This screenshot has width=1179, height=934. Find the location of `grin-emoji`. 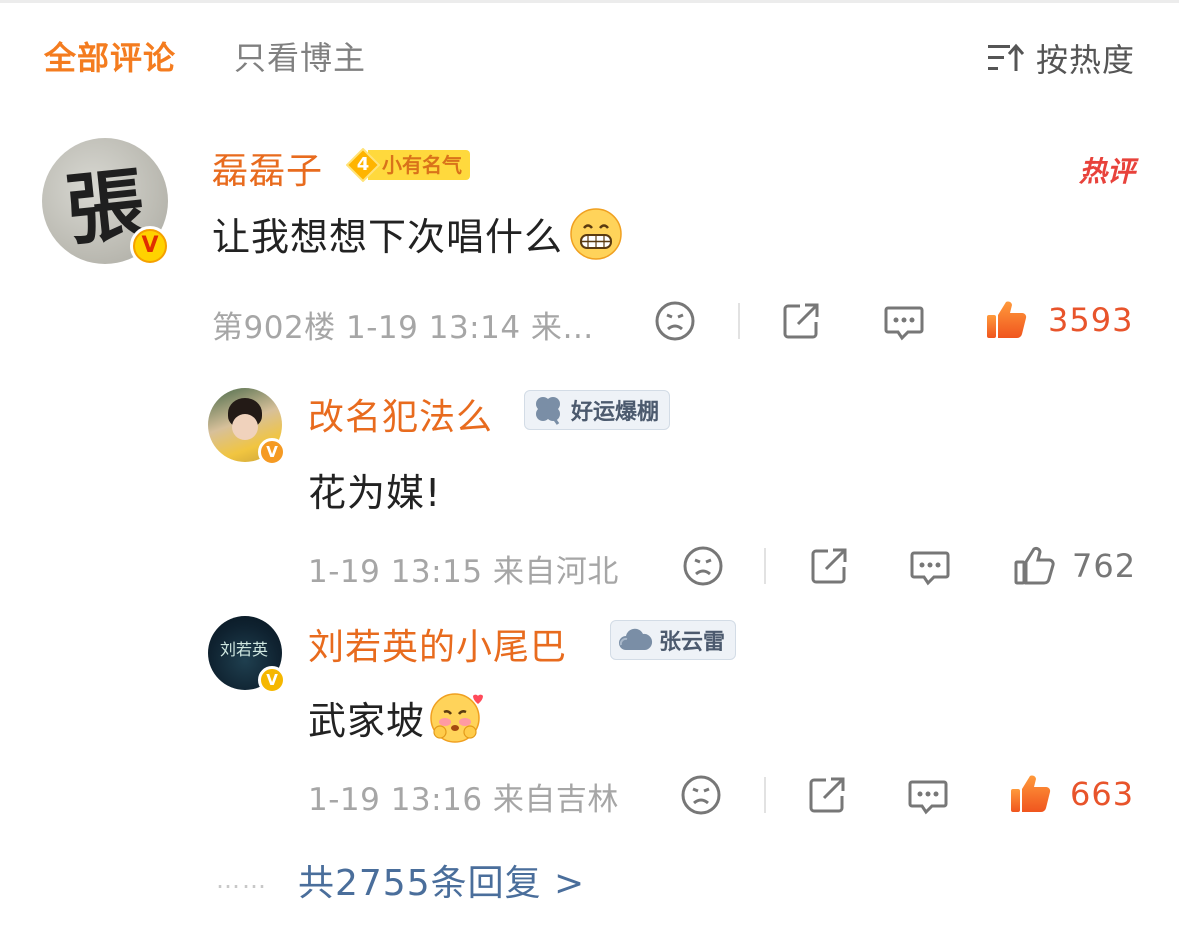

grin-emoji is located at coordinates (596, 233).